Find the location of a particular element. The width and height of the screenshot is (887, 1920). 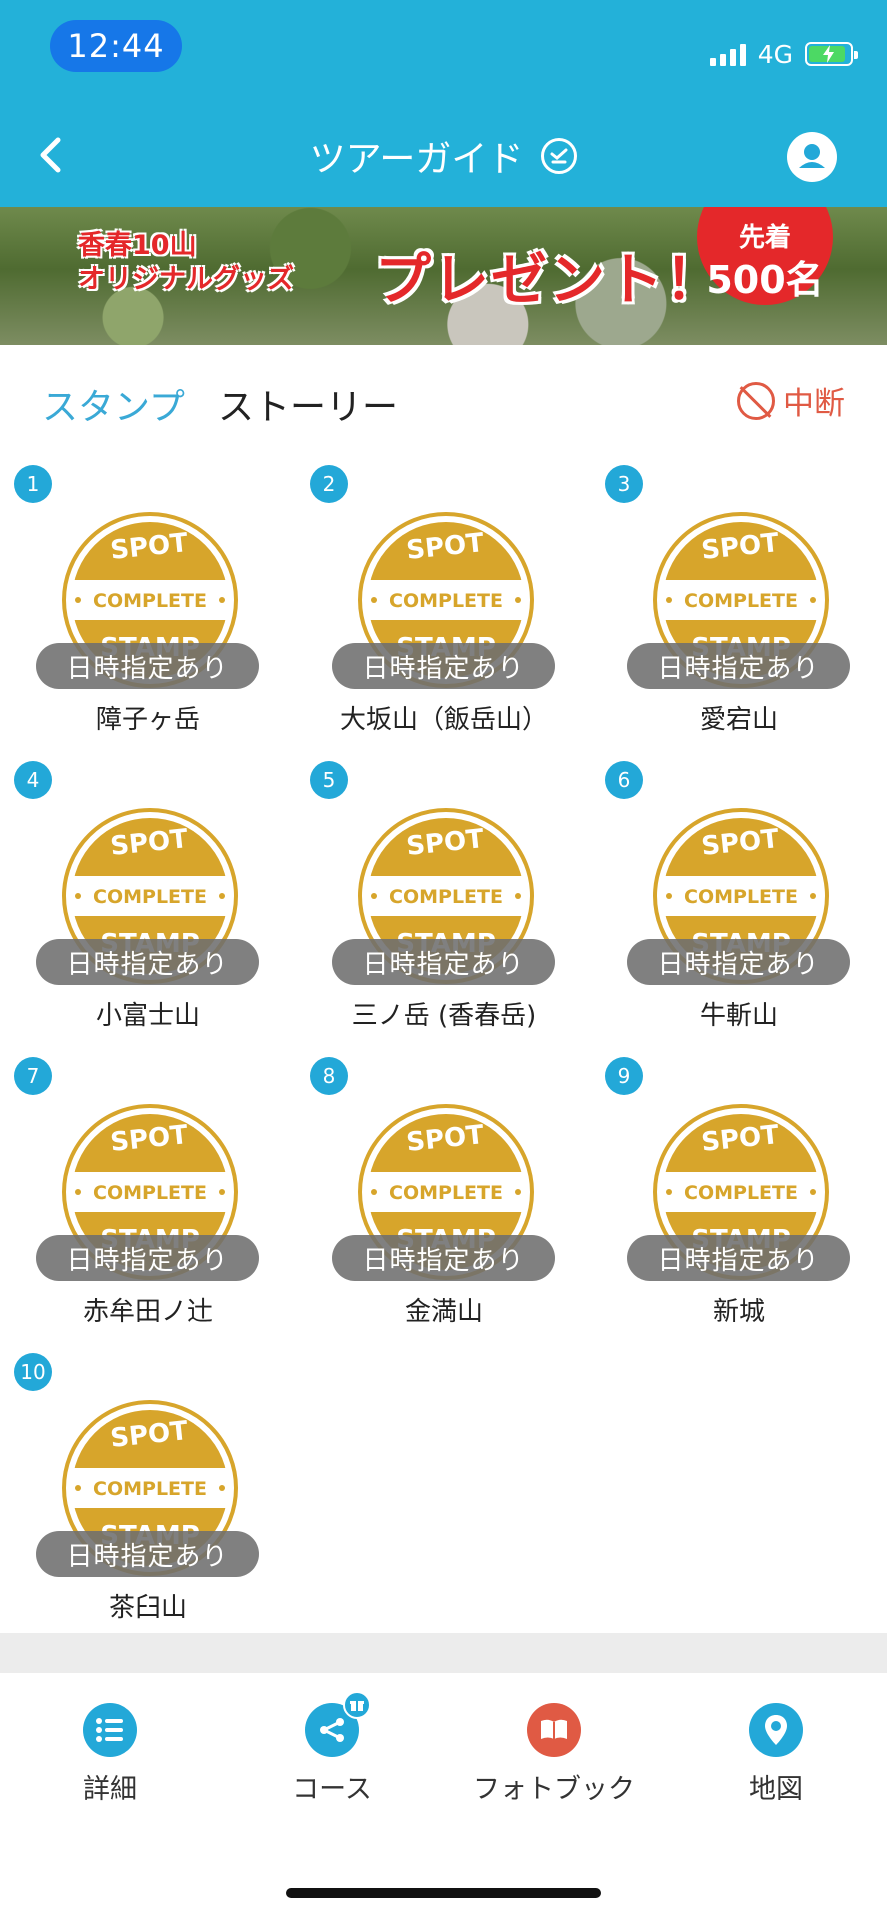

stamp-cell: 2 SPOTCOMPLETESTAMP 日時指定あり 大坂山（飯岳山） is located at coordinates (444, 603).